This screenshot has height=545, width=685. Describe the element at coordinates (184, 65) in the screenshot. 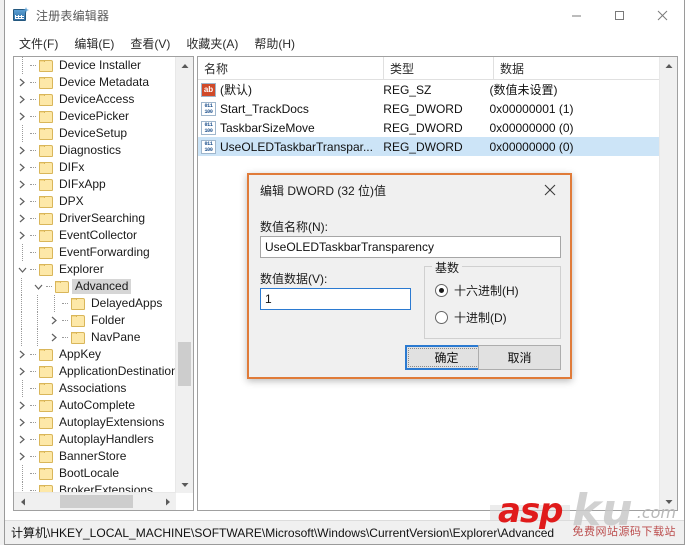

I see `scroll-up-icon` at that location.